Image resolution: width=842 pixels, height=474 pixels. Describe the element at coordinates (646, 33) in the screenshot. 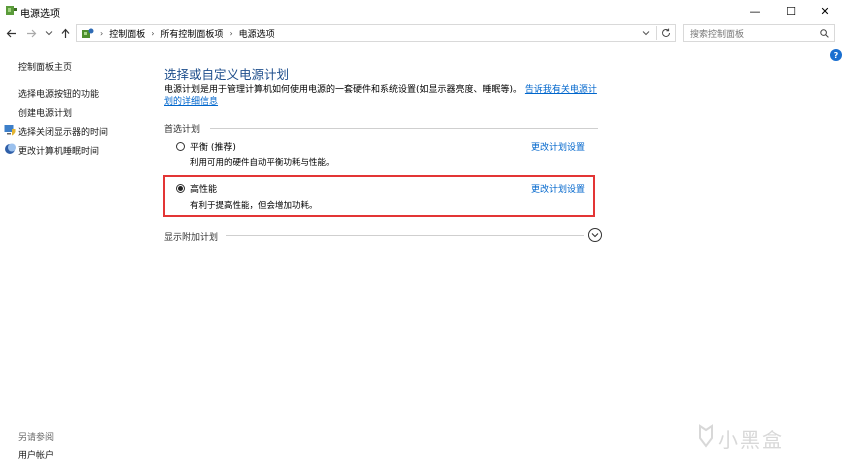

I see `address-dropdown-icon` at that location.